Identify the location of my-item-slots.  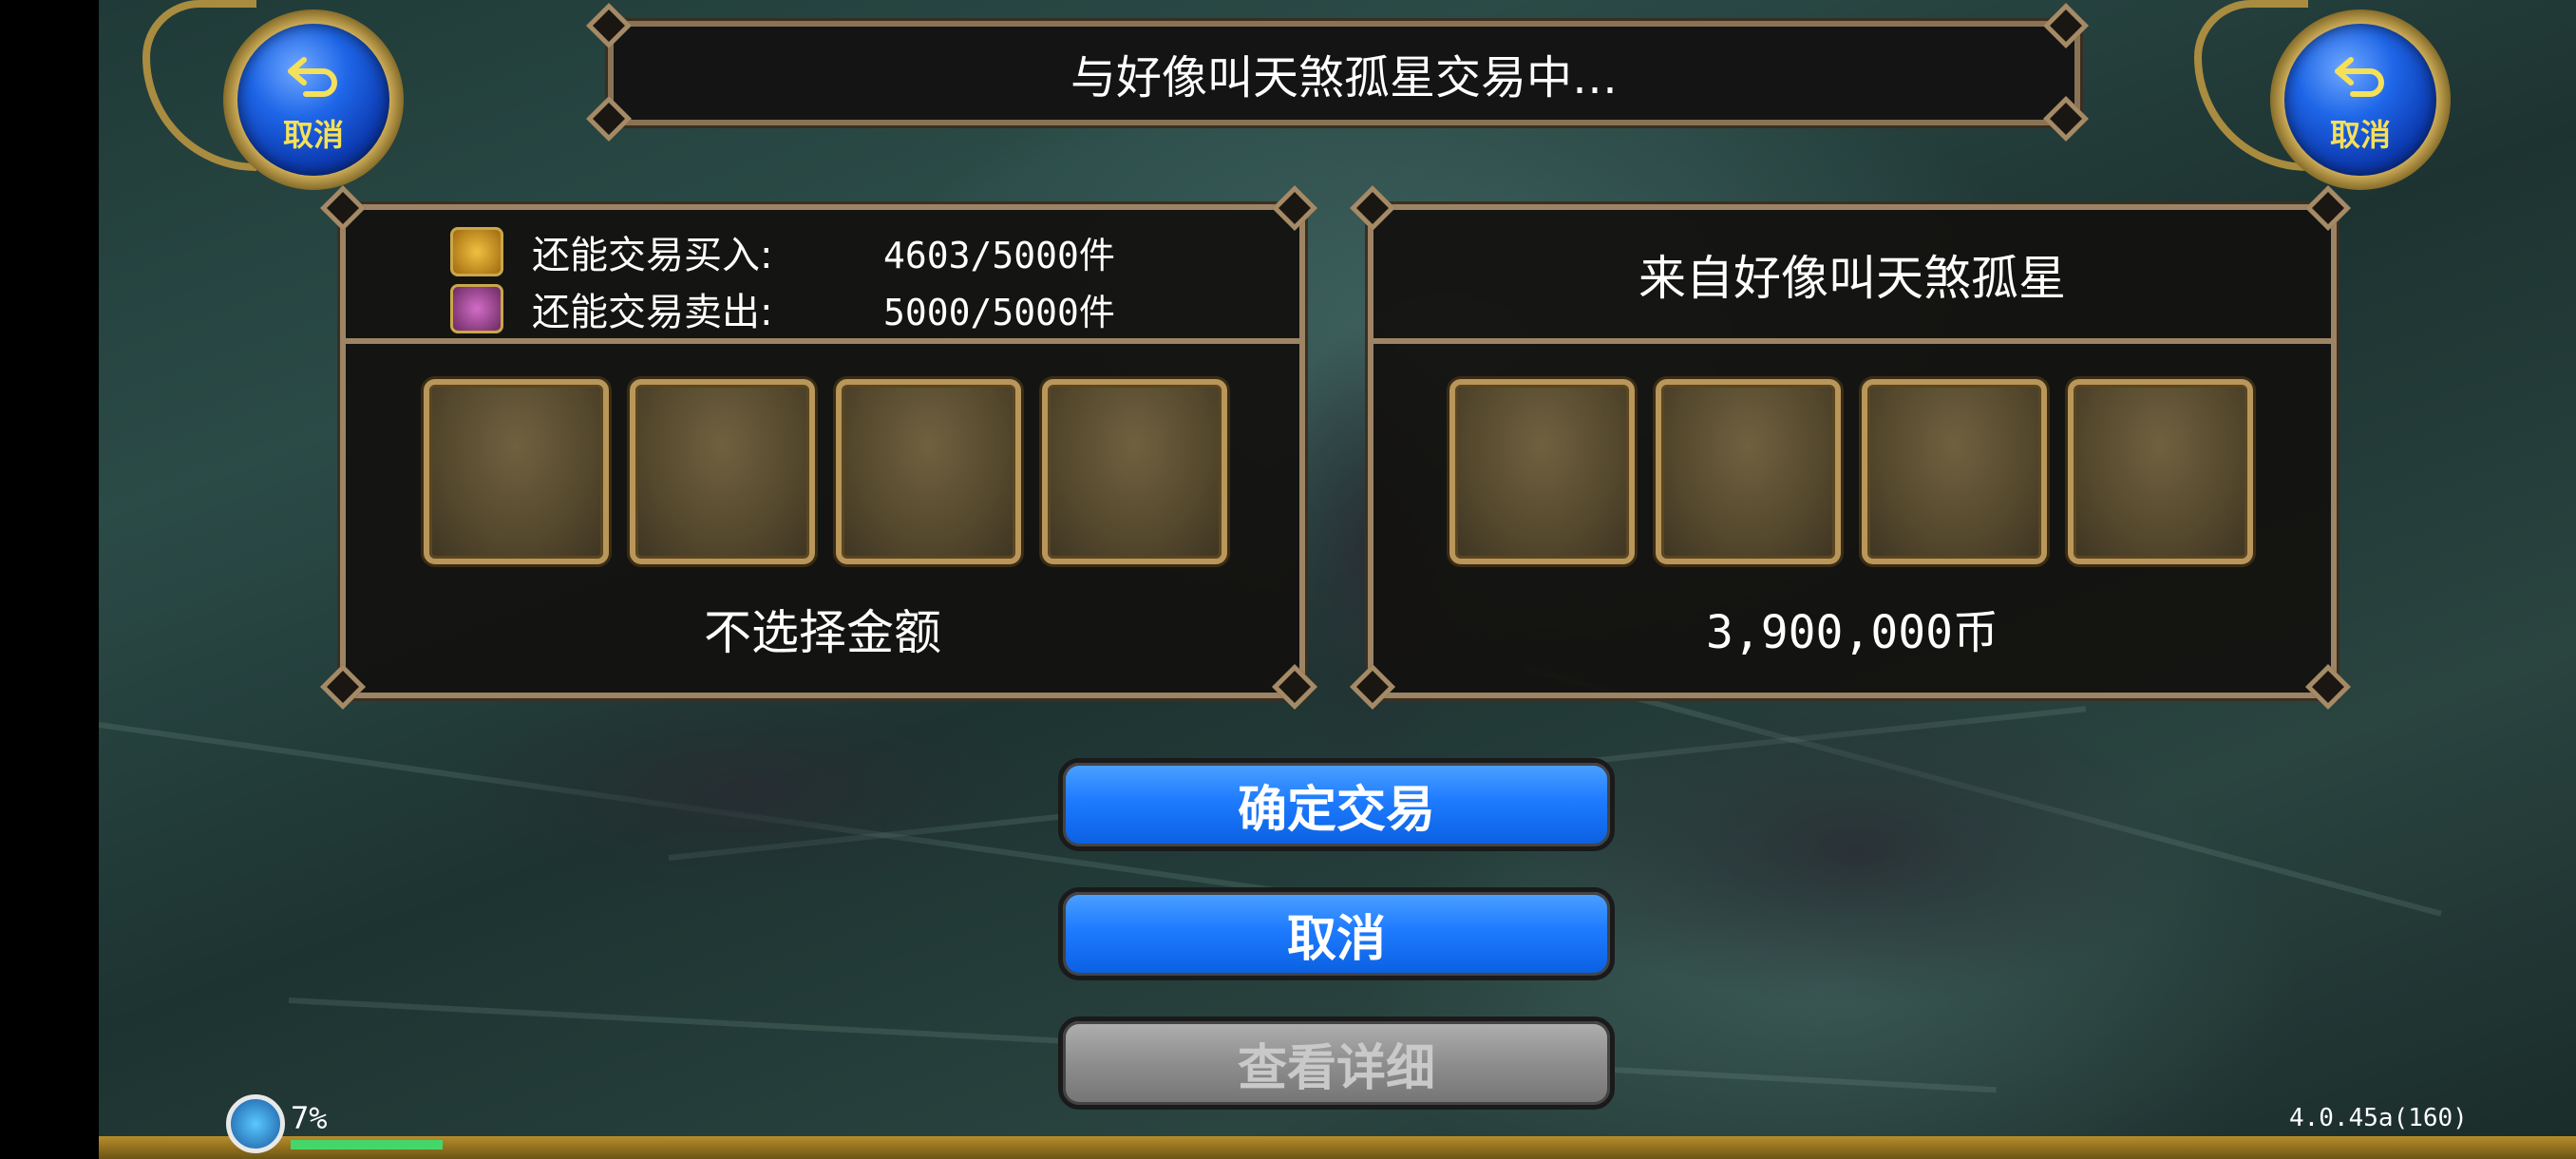
(825, 471).